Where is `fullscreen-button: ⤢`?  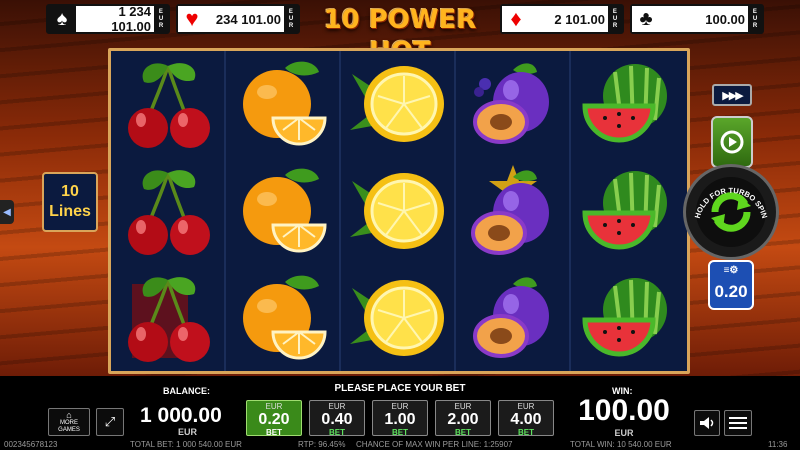
fullscreen-button: ⤢ is located at coordinates (110, 422).